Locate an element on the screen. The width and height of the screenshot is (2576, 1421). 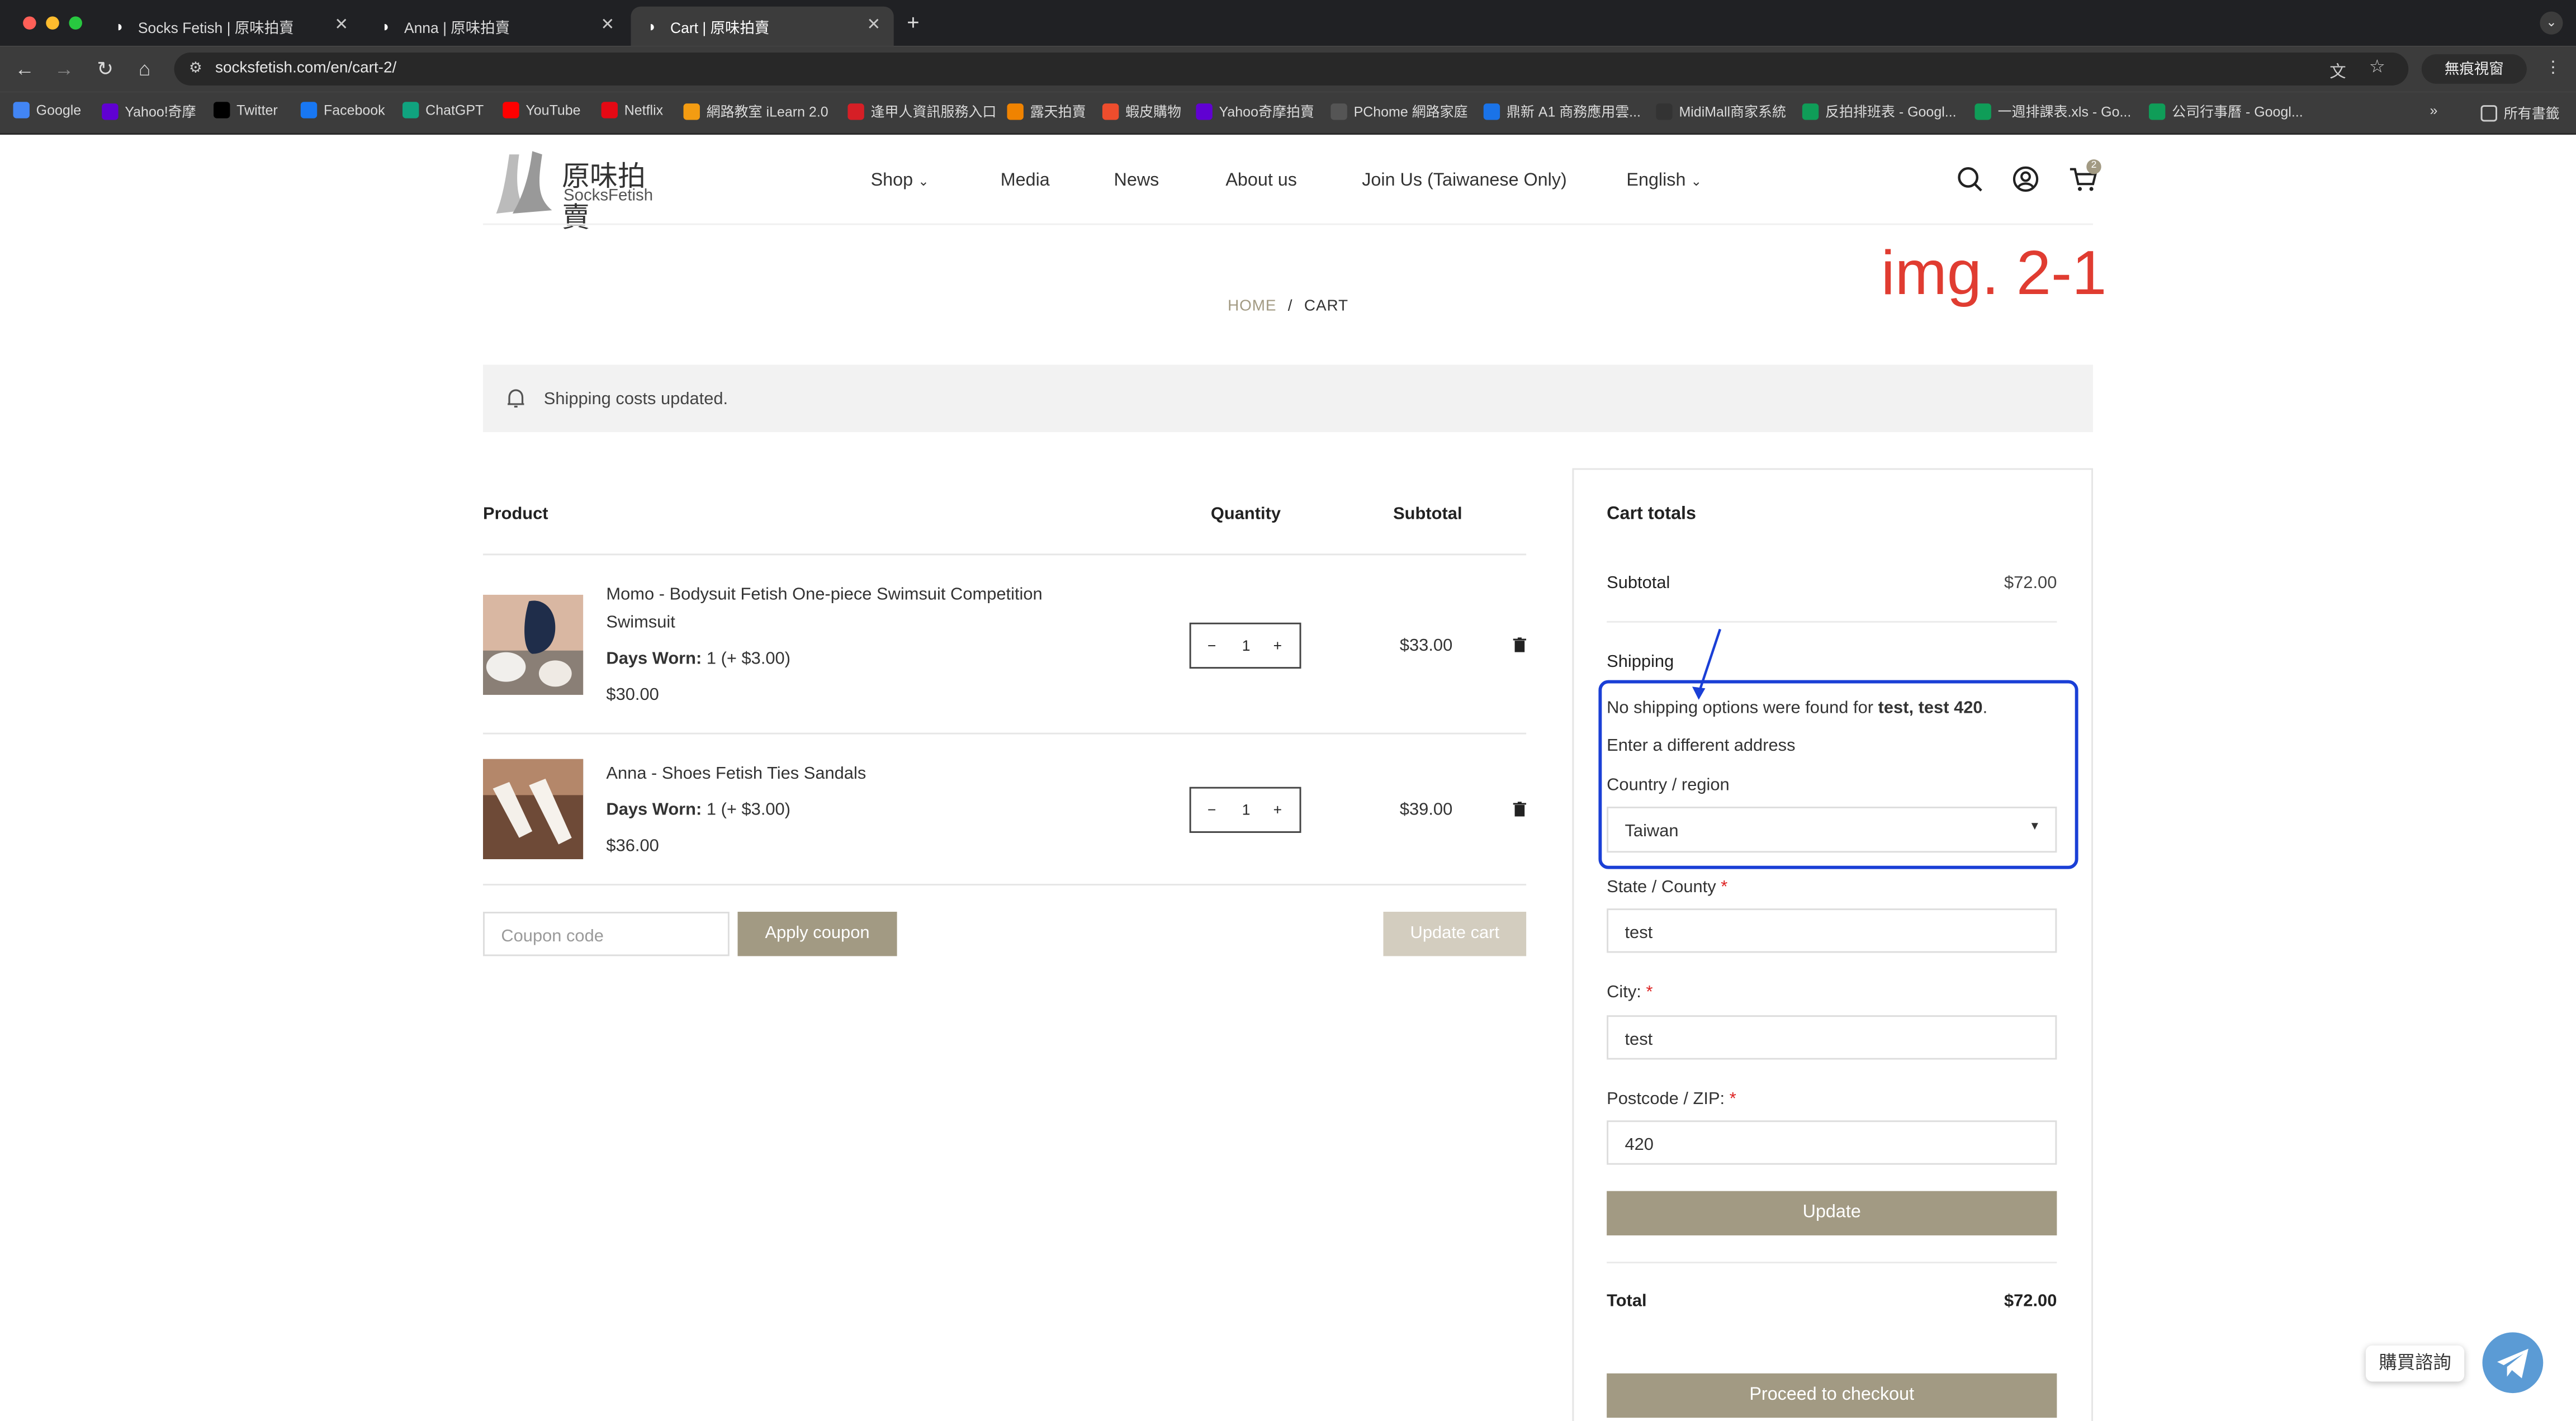
breadcrumb-home-link: HOME is located at coordinates (1252, 306).